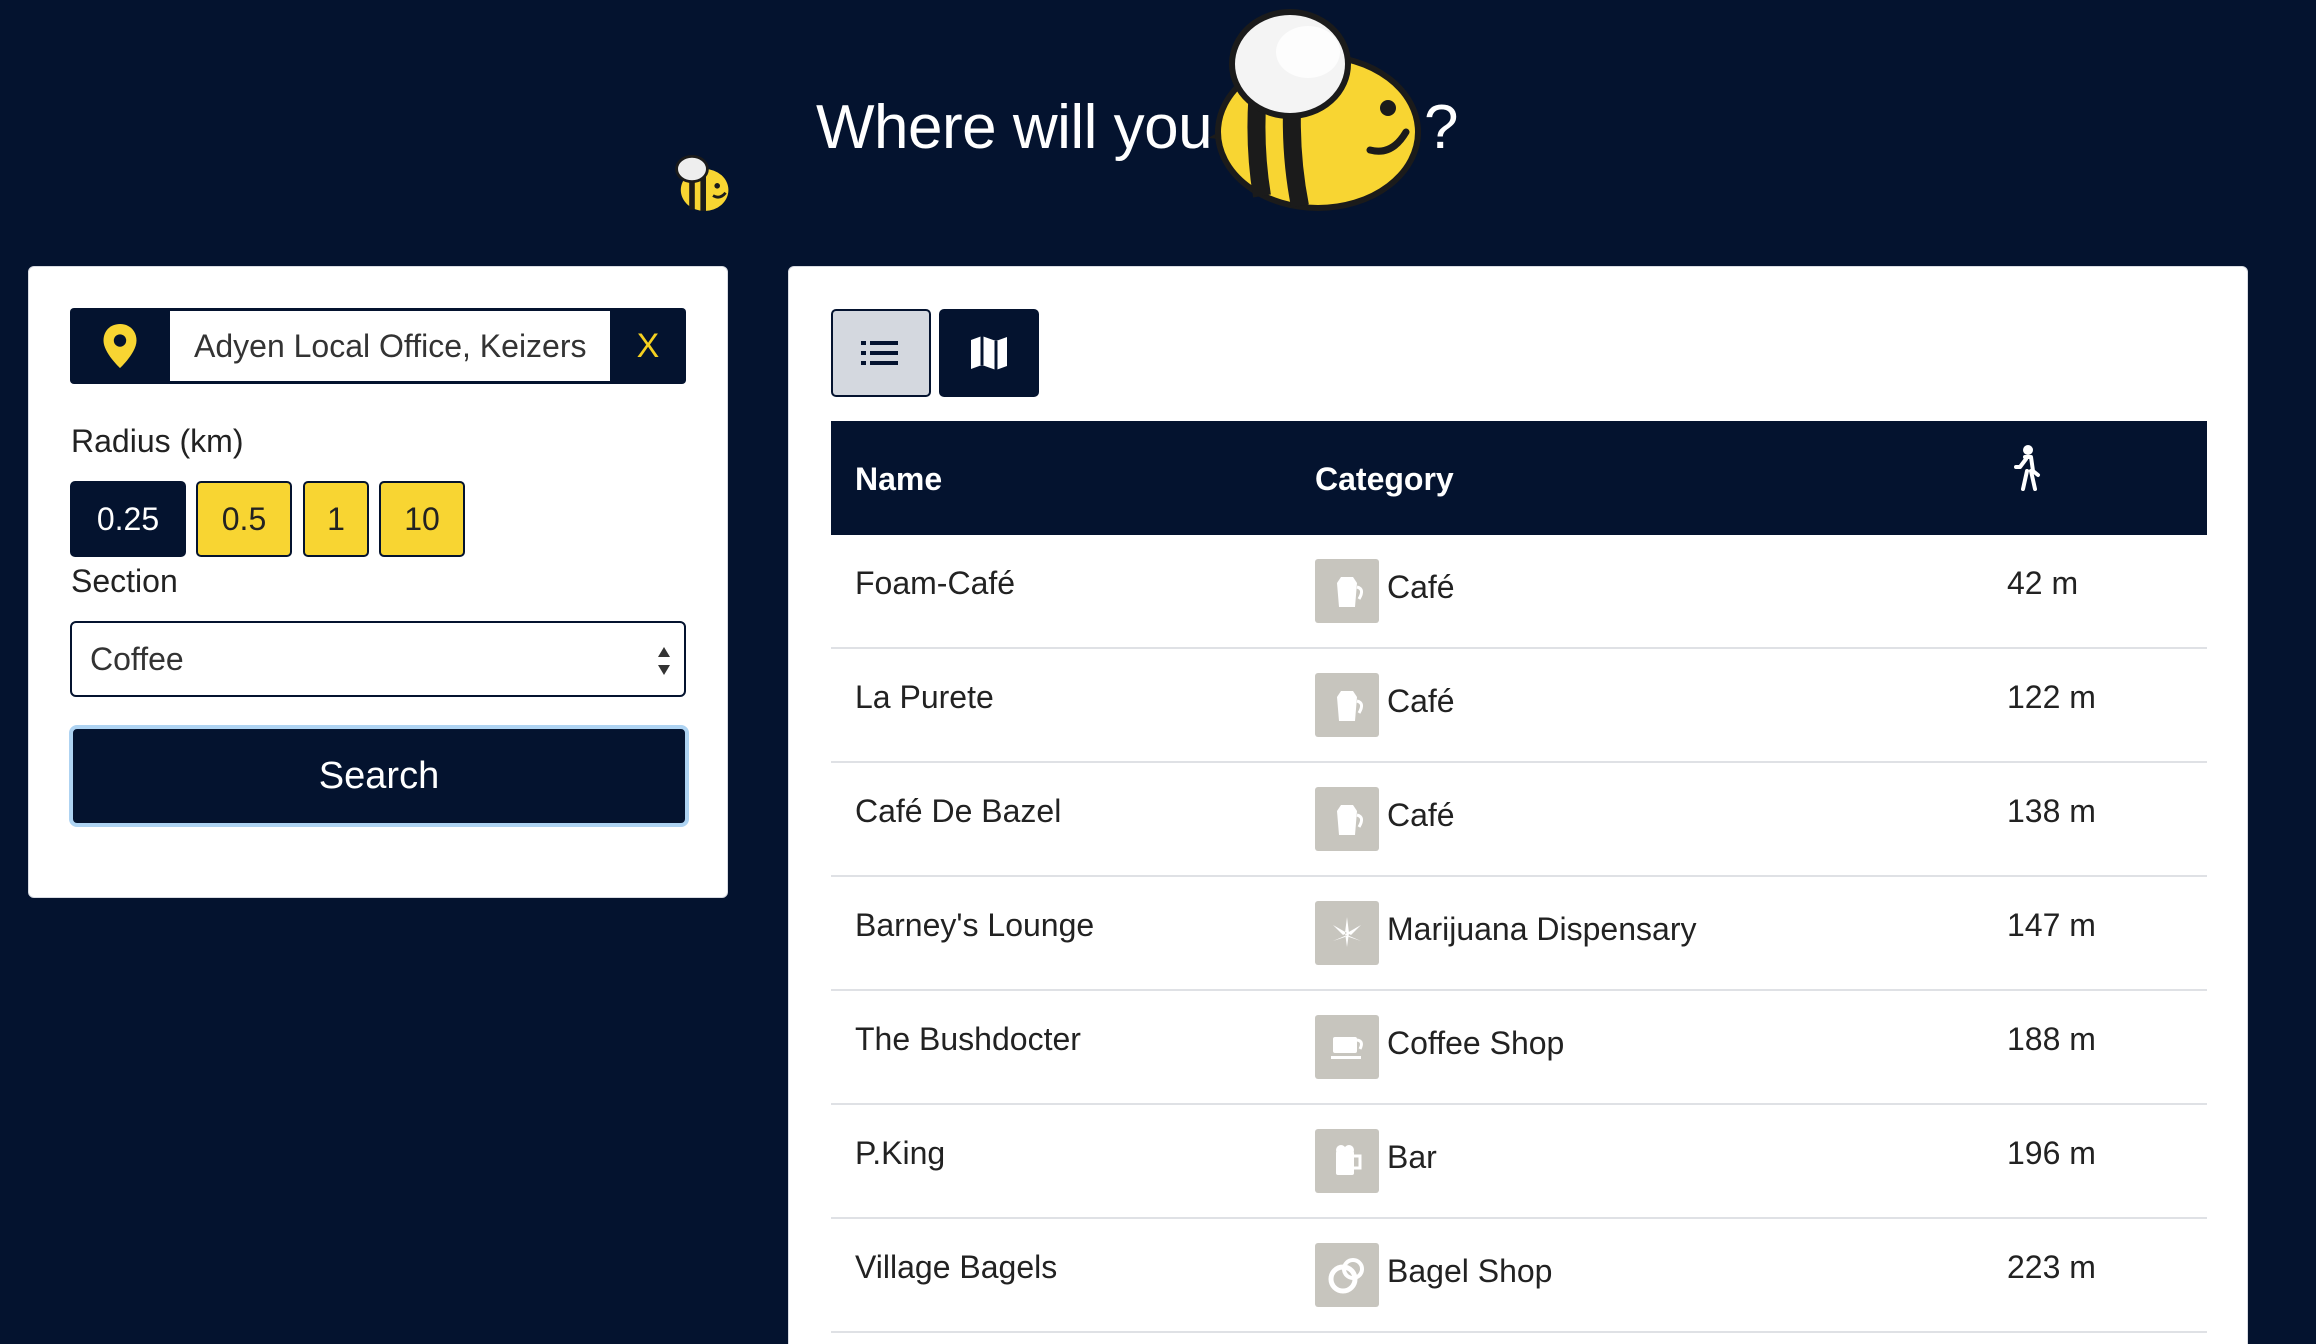 This screenshot has width=2316, height=1344. What do you see at coordinates (664, 661) in the screenshot?
I see `select-arrows-icon` at bounding box center [664, 661].